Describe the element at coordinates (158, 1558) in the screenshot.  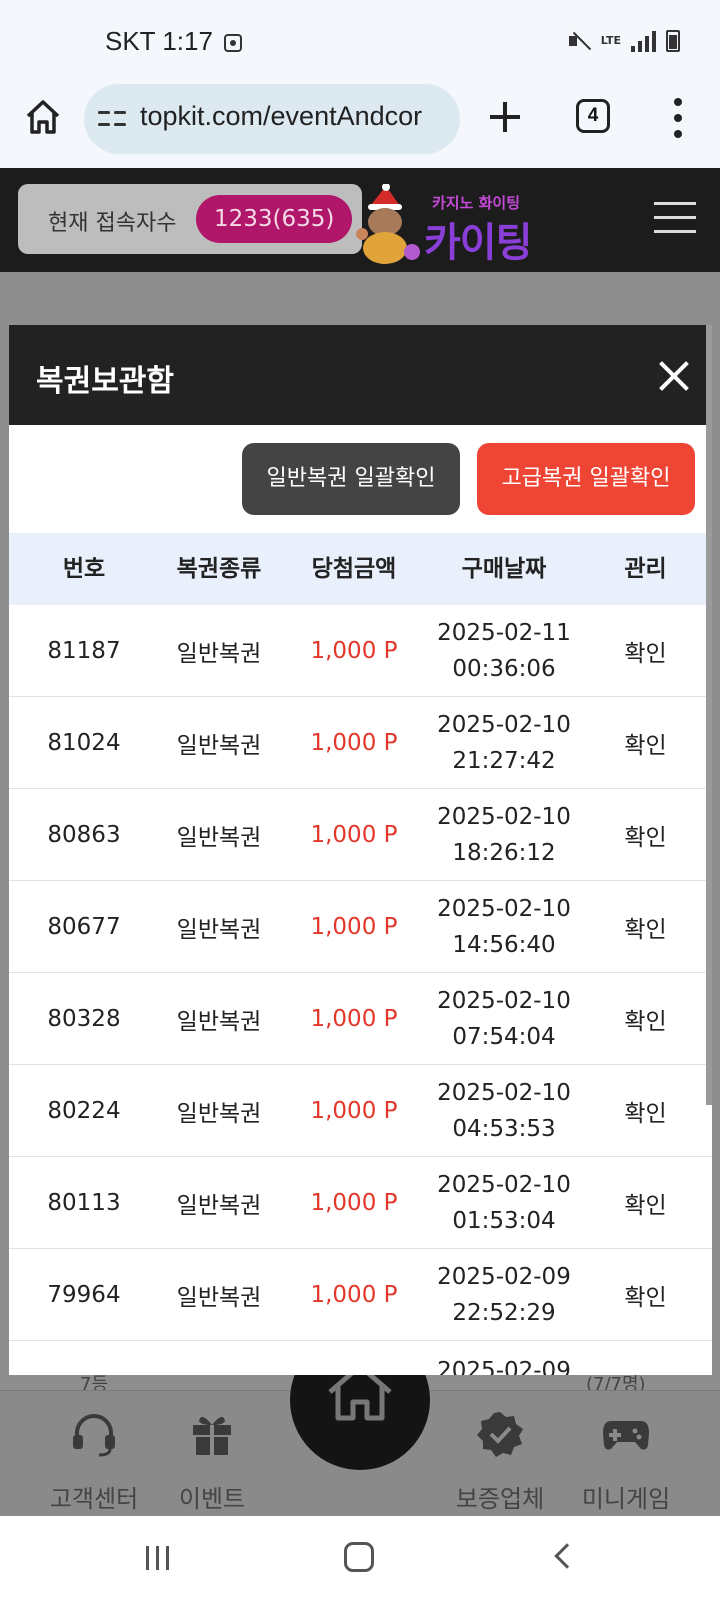
I see `recent-apps-icon` at that location.